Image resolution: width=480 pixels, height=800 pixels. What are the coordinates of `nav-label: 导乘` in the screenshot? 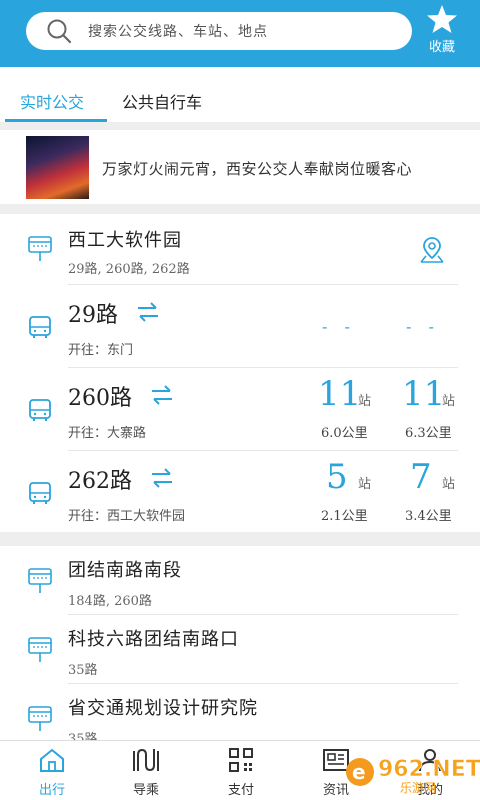 It's located at (145, 790).